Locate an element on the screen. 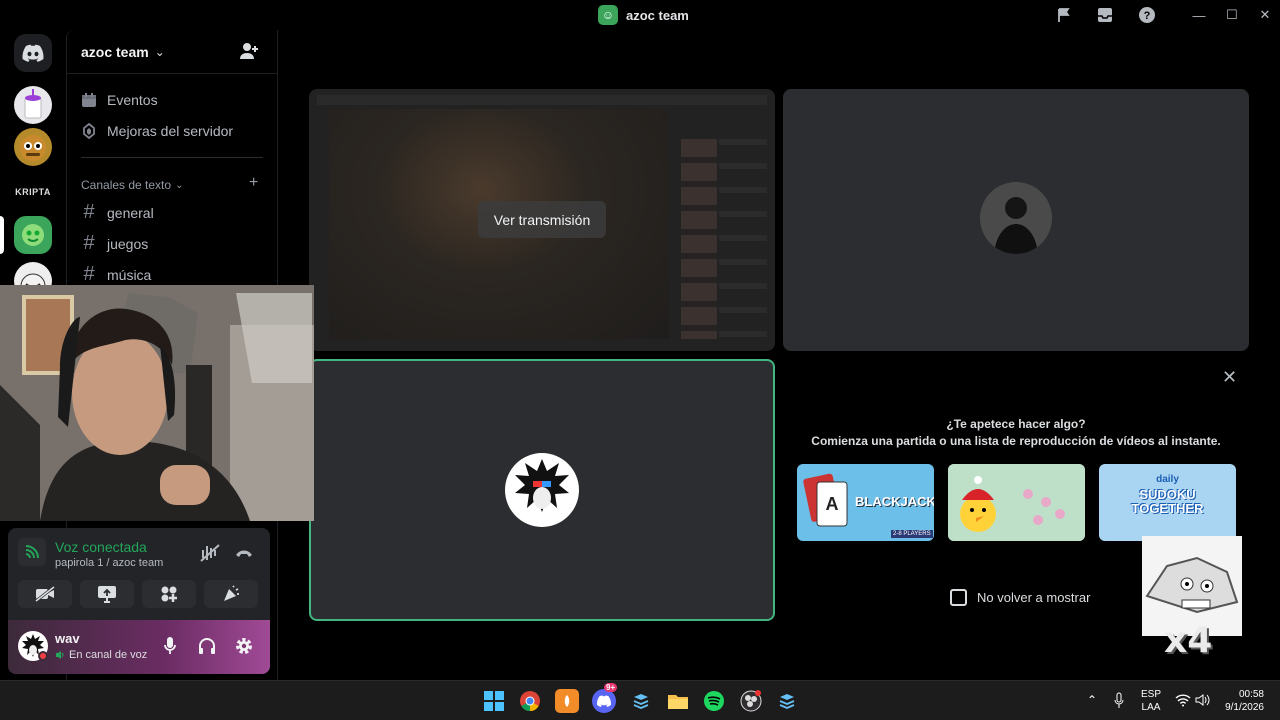  stream-preview-list is located at coordinates (743, 239).